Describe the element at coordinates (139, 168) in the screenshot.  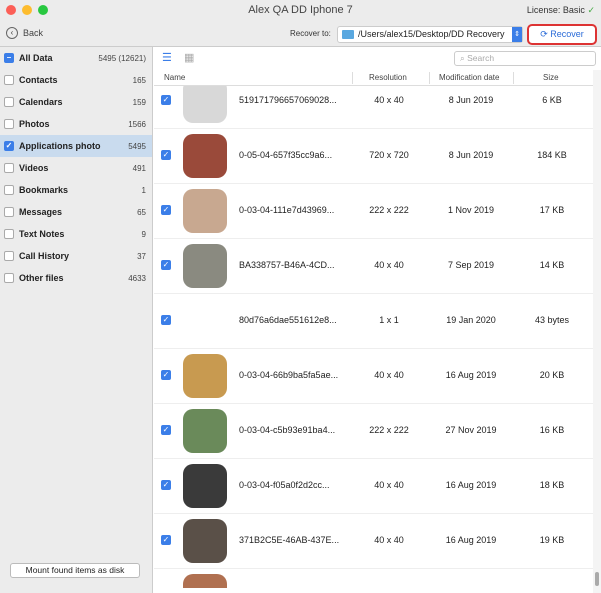
I see `sidebar-item-count: 491` at that location.